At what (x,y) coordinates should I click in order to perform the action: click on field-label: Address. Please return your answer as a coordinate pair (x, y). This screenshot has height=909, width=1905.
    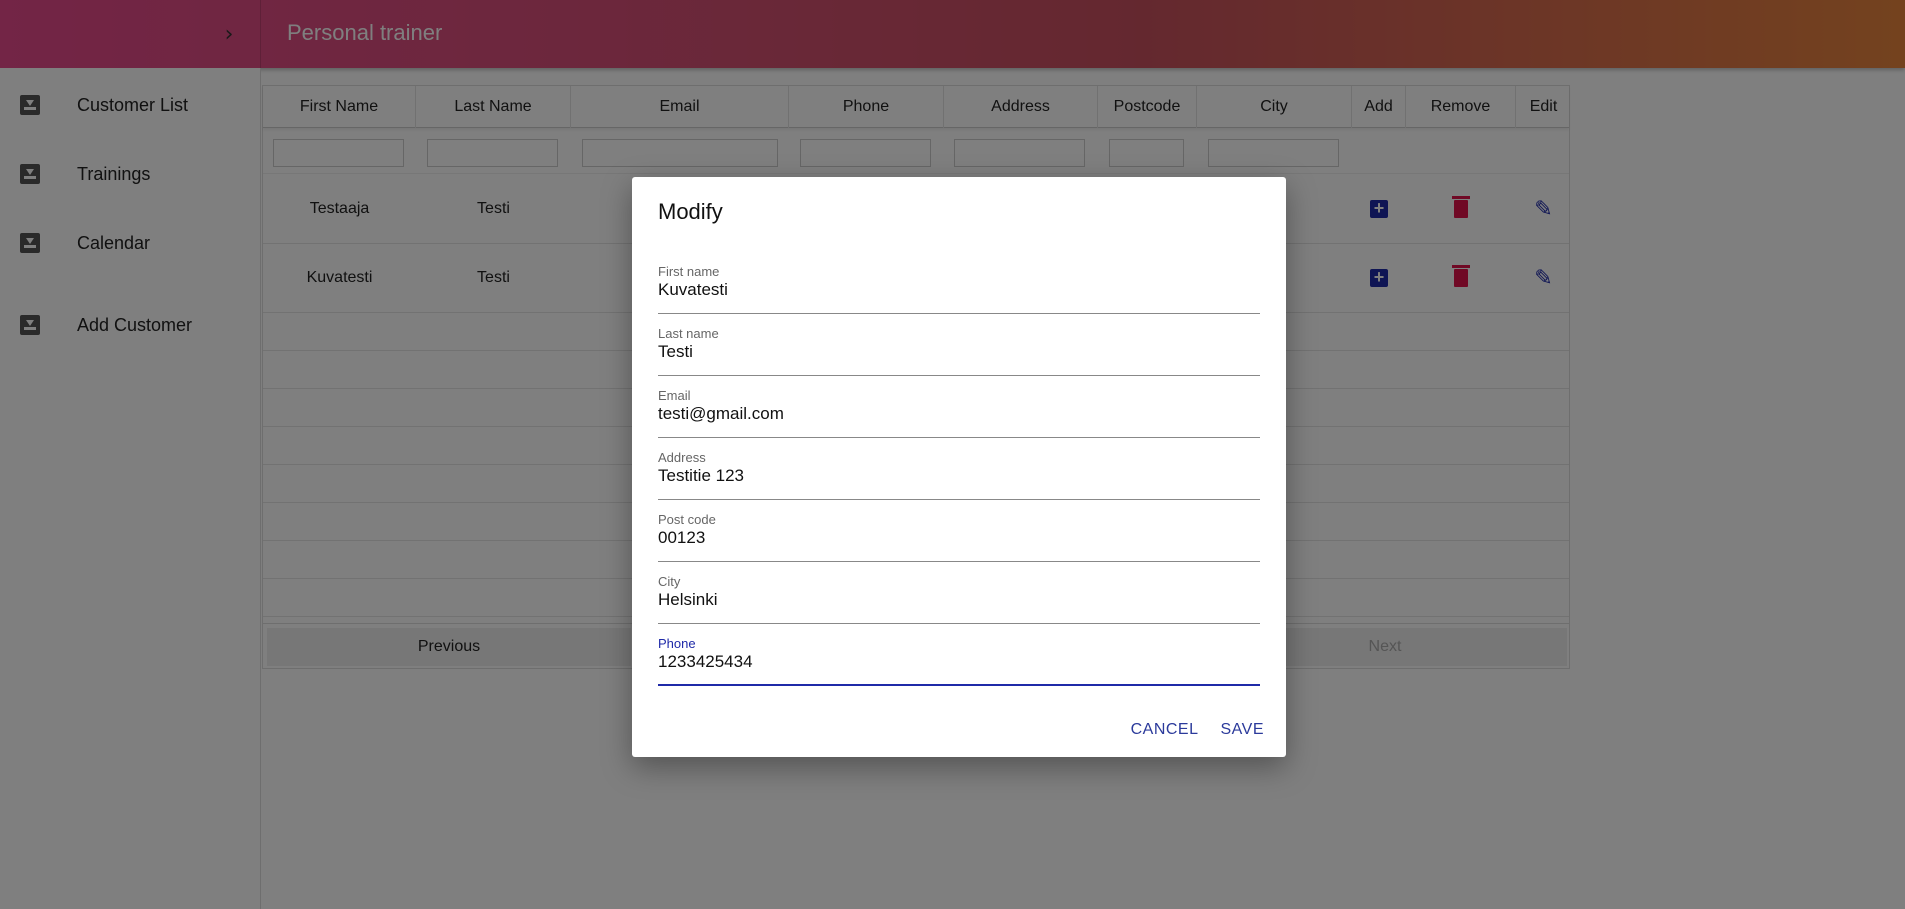
    Looking at the image, I should click on (682, 457).